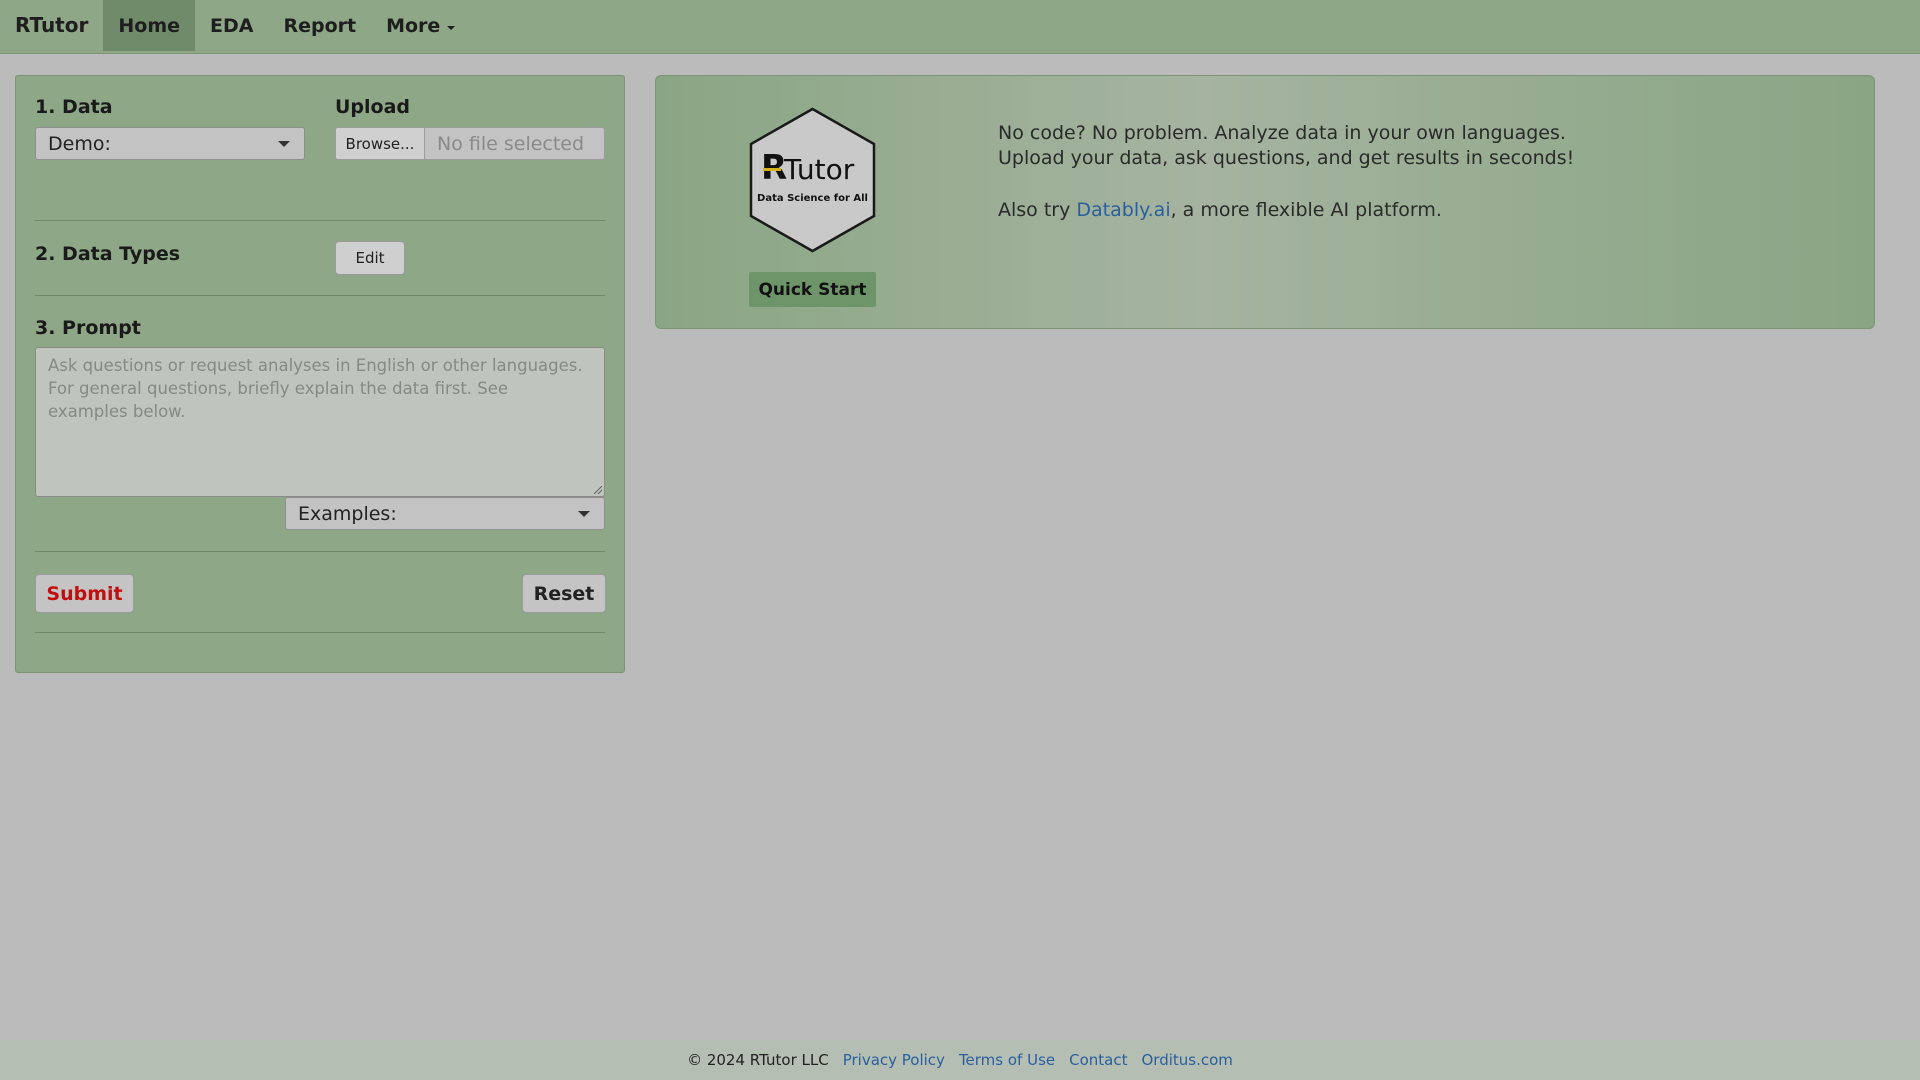 Image resolution: width=1920 pixels, height=1080 pixels. Describe the element at coordinates (79, 143) in the screenshot. I see `demo-select-value: Demo:` at that location.